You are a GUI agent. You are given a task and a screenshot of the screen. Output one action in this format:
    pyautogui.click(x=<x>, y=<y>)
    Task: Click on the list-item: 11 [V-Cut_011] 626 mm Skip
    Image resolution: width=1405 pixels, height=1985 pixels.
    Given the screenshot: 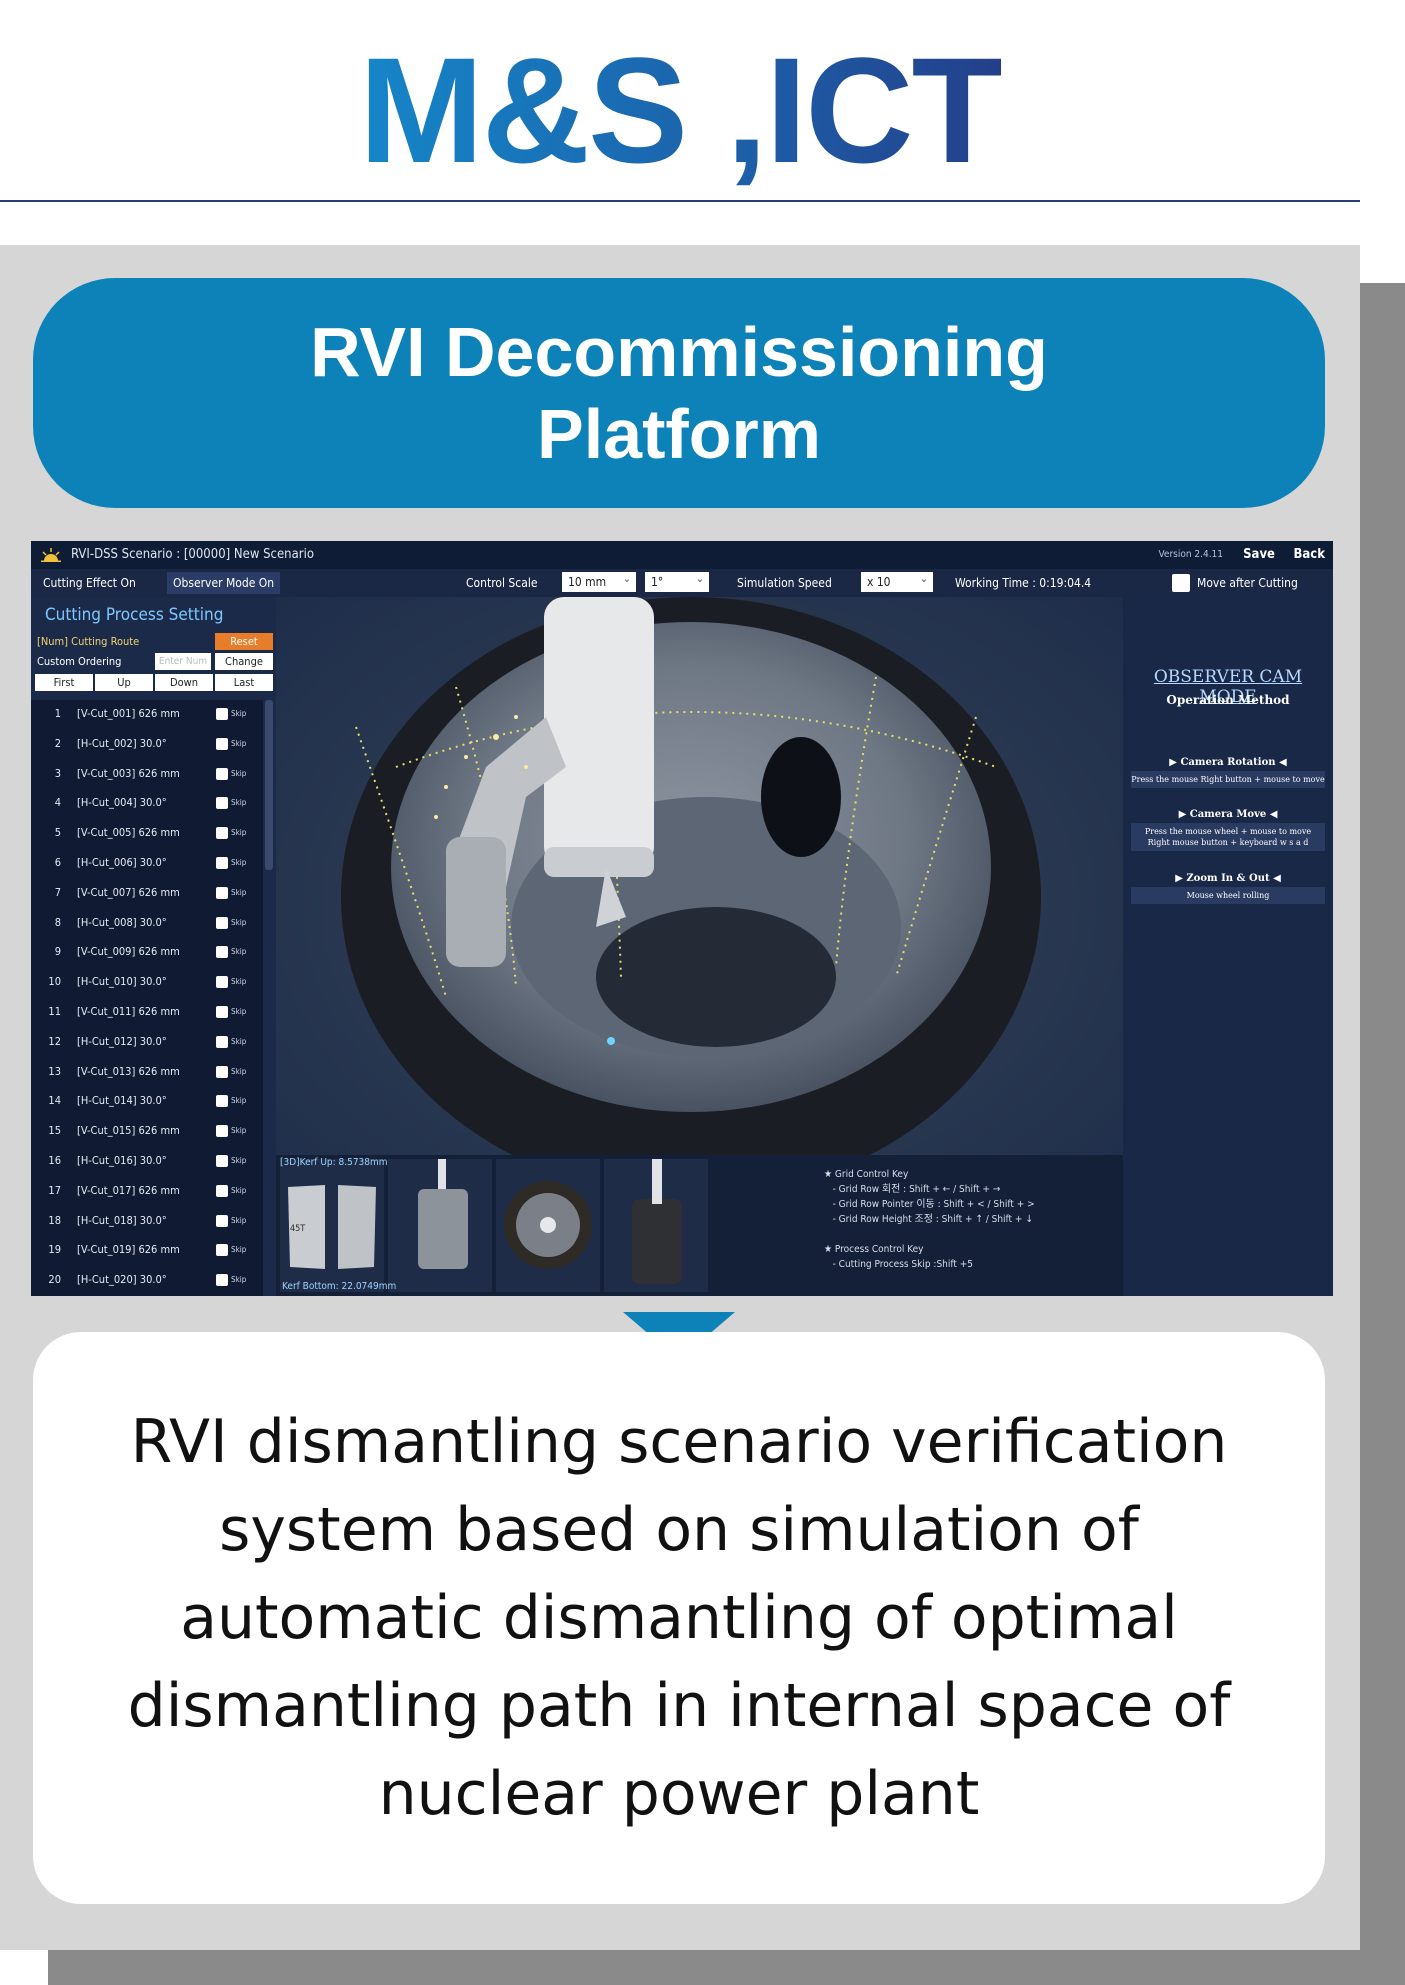 What is the action you would take?
    pyautogui.click(x=147, y=1012)
    